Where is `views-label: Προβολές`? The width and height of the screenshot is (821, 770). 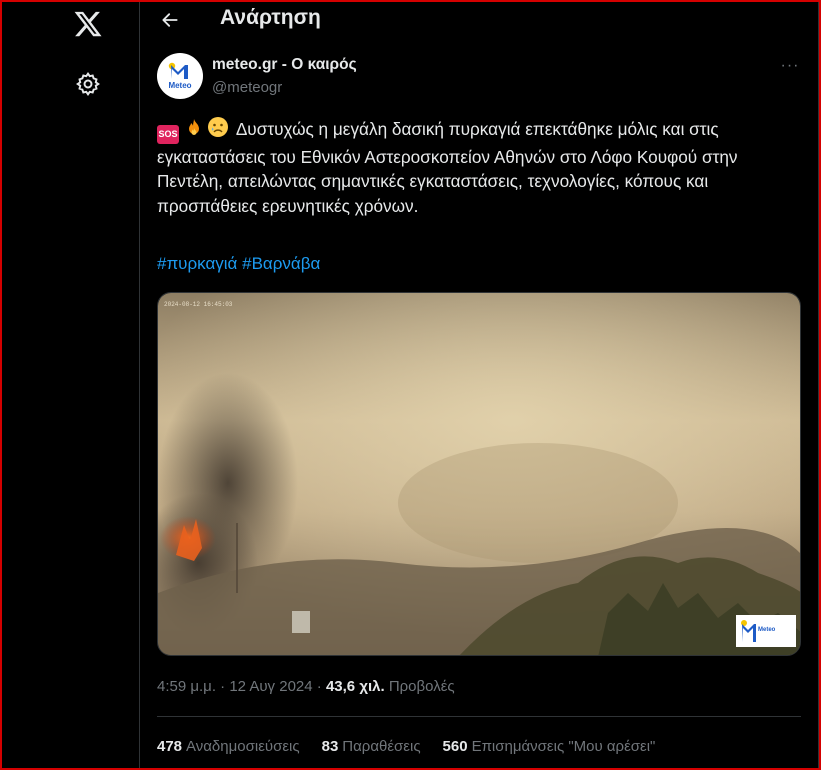
views-label: Προβολές is located at coordinates (421, 686).